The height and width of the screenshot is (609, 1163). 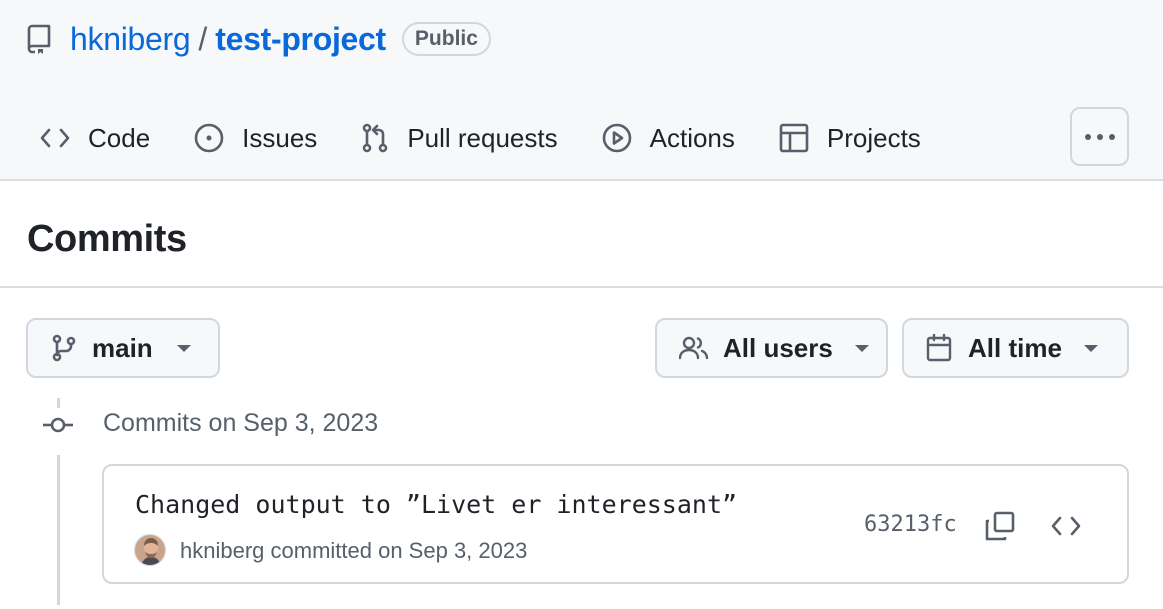 I want to click on commit-author-link: hkniberg, so click(x=222, y=550).